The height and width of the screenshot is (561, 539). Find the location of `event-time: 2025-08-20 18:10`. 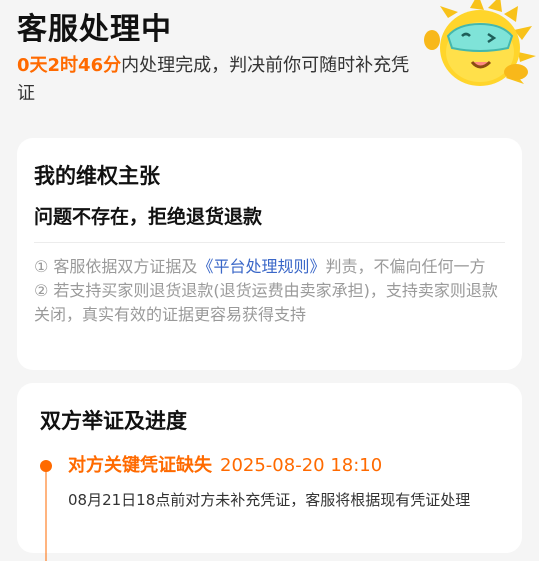

event-time: 2025-08-20 18:10 is located at coordinates (301, 465).